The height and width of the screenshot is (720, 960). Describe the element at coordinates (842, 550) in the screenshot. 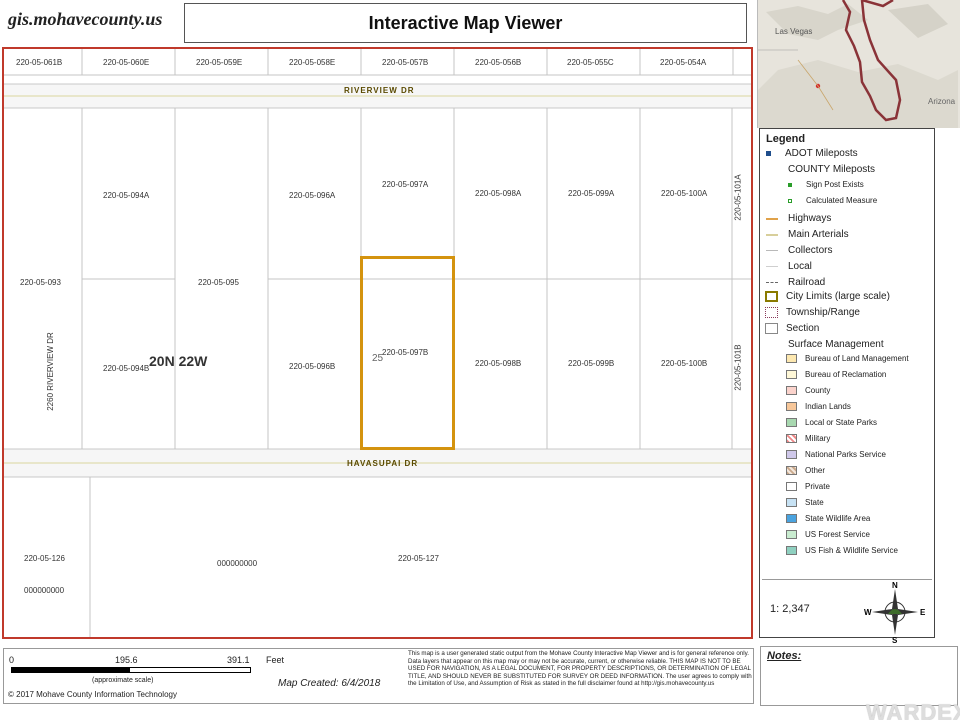

I see `legend-surface-fish-wildlife: US Fish & Wildlife Service` at that location.